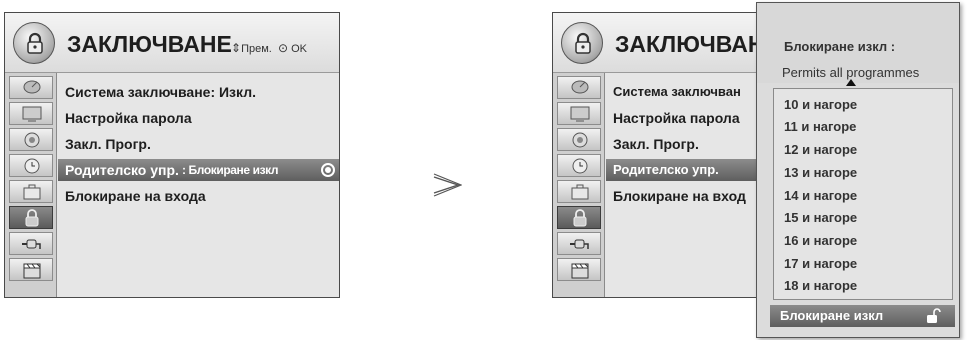 The image size is (967, 340). What do you see at coordinates (820, 104) in the screenshot?
I see `rating-option-10: 10 и нагоре` at bounding box center [820, 104].